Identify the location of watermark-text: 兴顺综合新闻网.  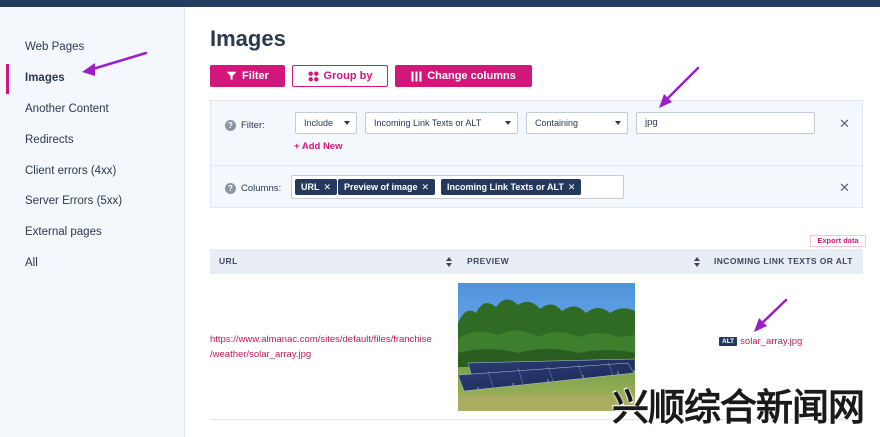
(738, 407).